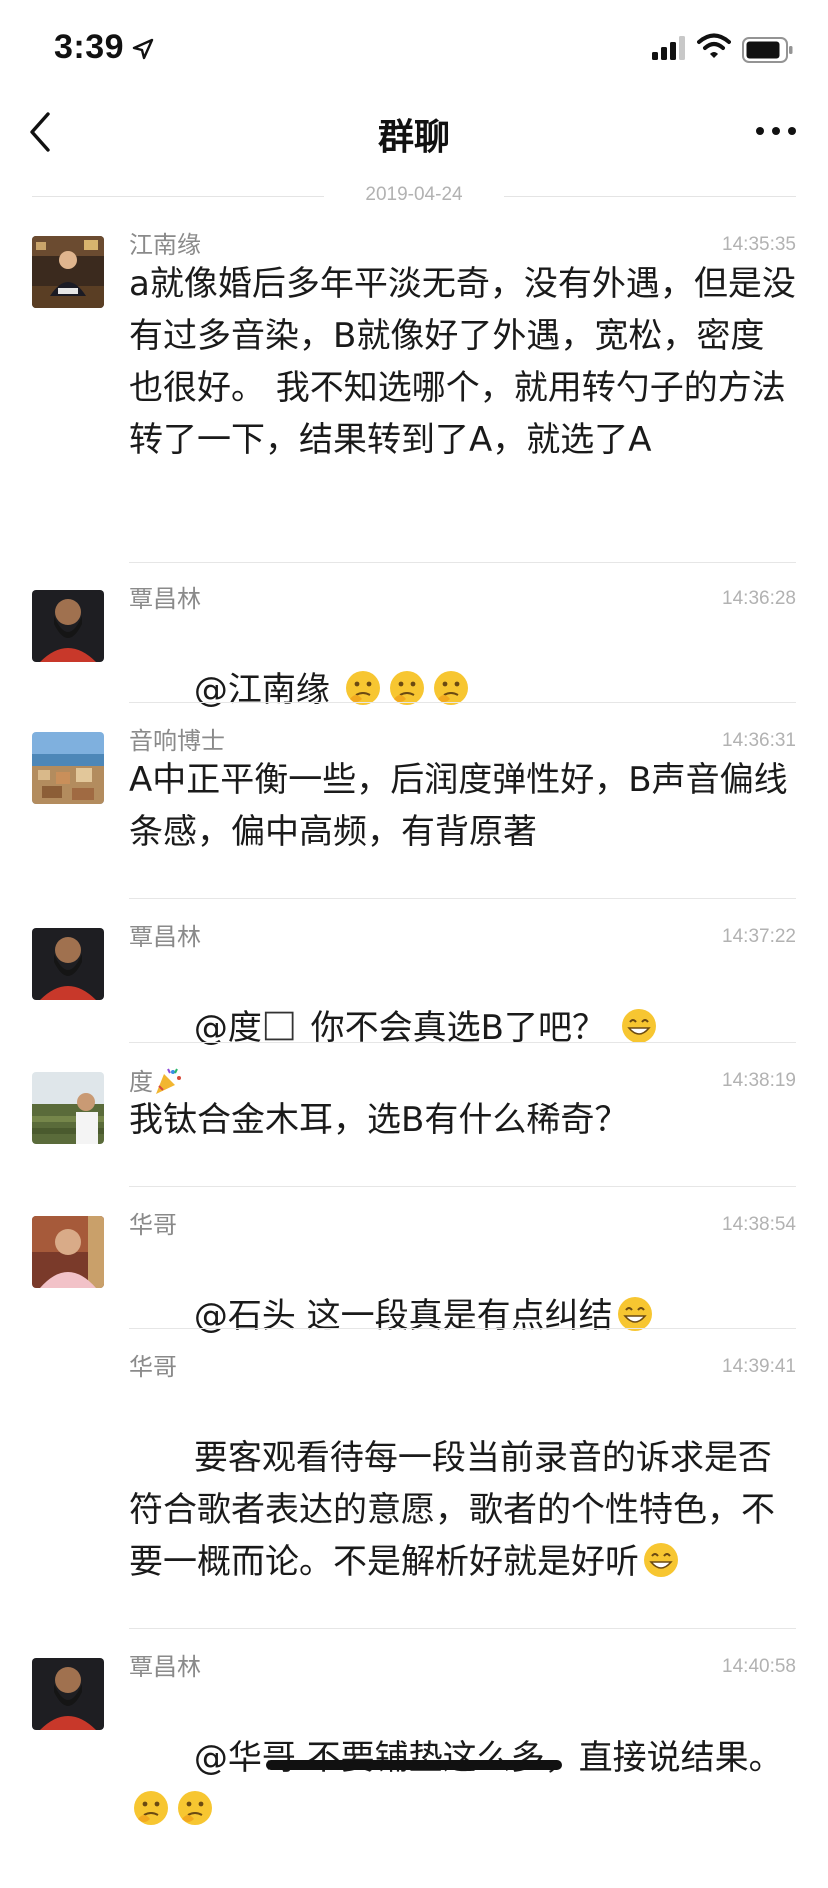 This screenshot has width=828, height=1888. I want to click on message-text: @石头 这一段真是有点纠结, so click(462, 1316).